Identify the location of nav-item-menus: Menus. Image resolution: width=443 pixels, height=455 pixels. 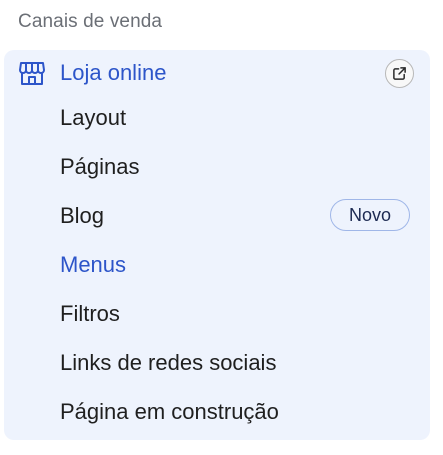
(217, 265).